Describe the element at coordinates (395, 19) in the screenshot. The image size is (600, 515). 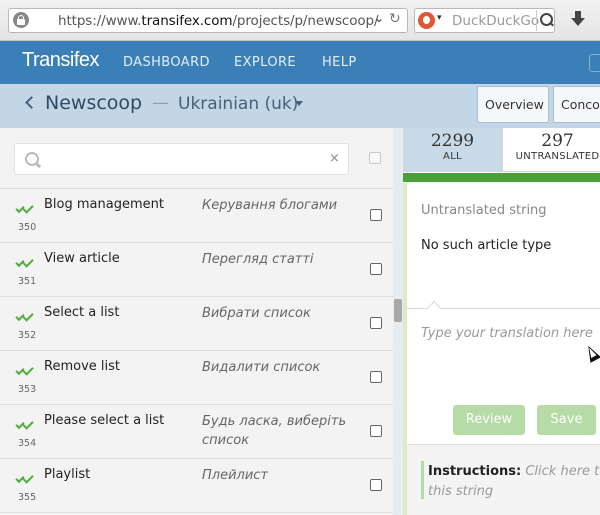
I see `reload-icon: ↻` at that location.